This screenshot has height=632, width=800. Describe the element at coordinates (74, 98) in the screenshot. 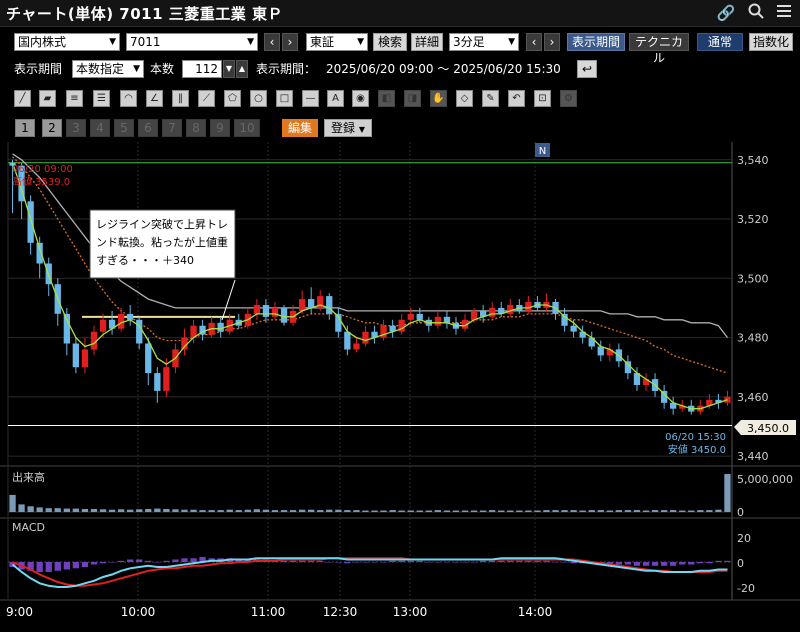

I see `hlines-tool-icon: ≡` at that location.